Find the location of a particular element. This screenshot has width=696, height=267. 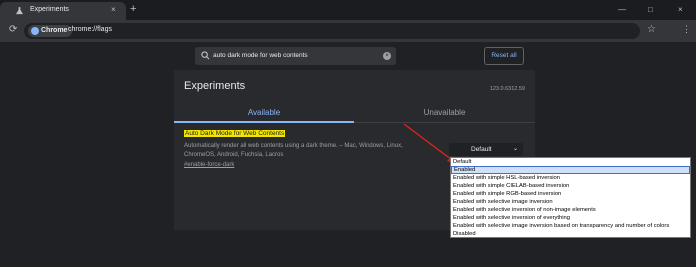

menu-icon: ⋮ is located at coordinates (686, 29).